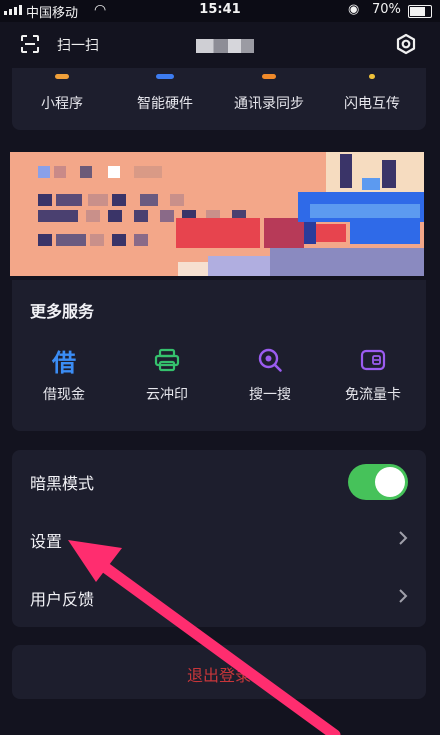 The image size is (440, 735). I want to click on logout-card: 退出登录, so click(219, 672).